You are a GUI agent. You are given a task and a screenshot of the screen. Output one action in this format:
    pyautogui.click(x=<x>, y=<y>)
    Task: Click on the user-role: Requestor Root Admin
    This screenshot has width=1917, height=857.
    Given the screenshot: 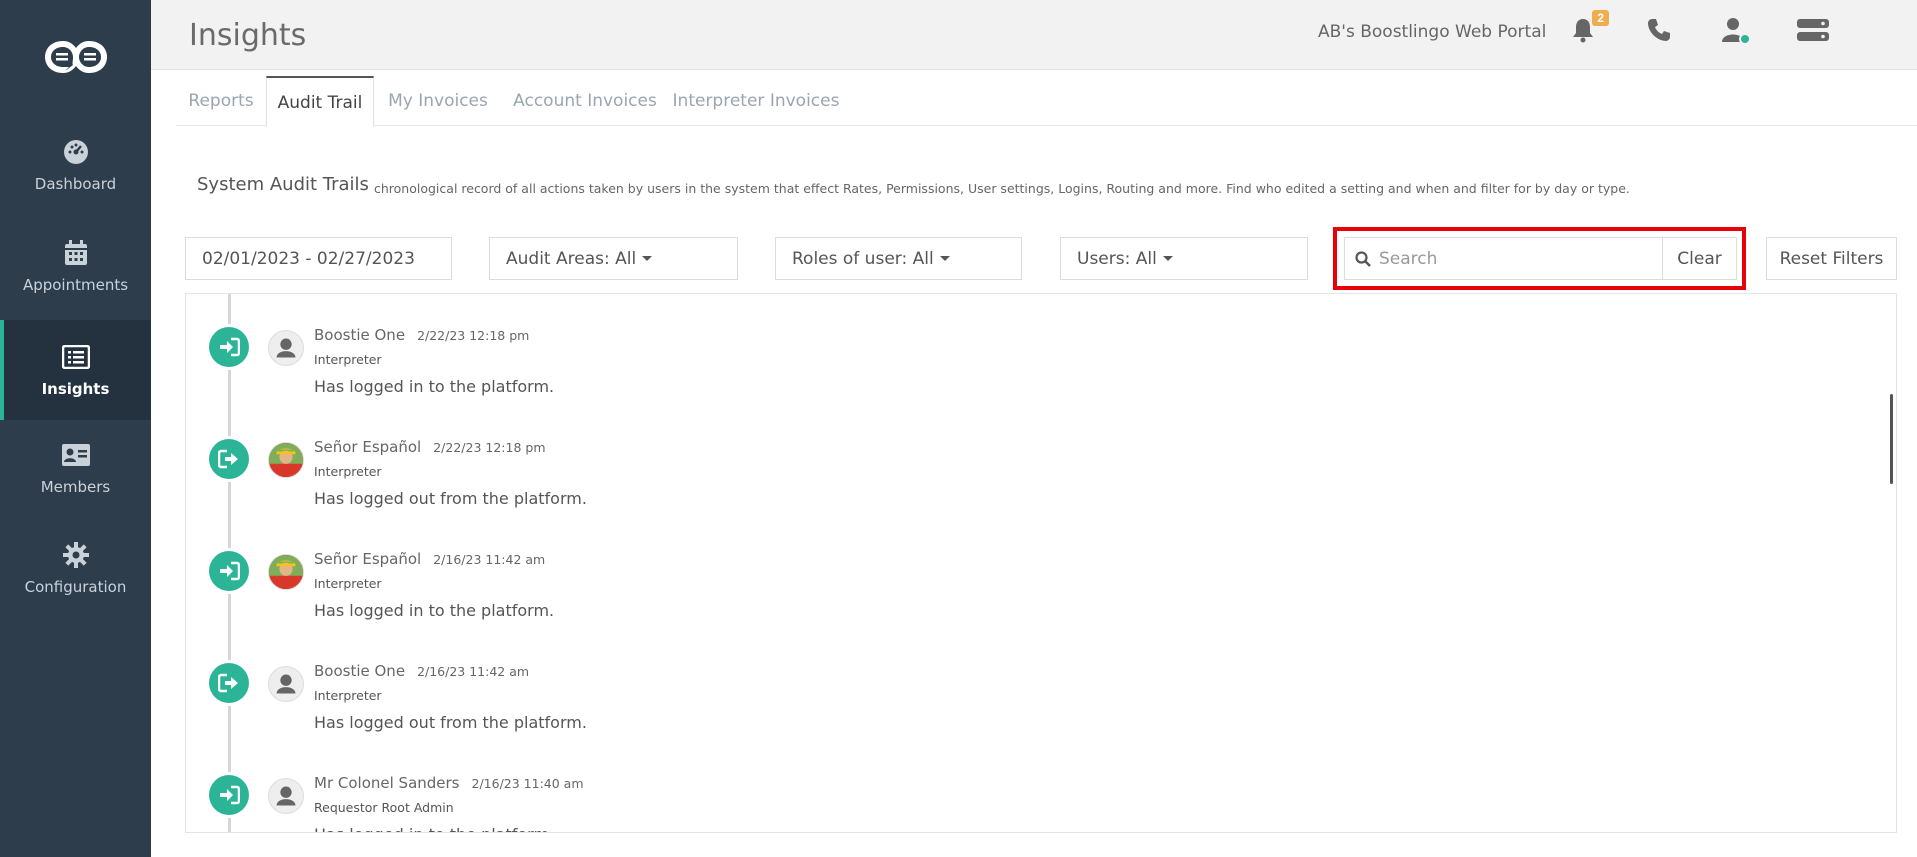 What is the action you would take?
    pyautogui.click(x=384, y=807)
    